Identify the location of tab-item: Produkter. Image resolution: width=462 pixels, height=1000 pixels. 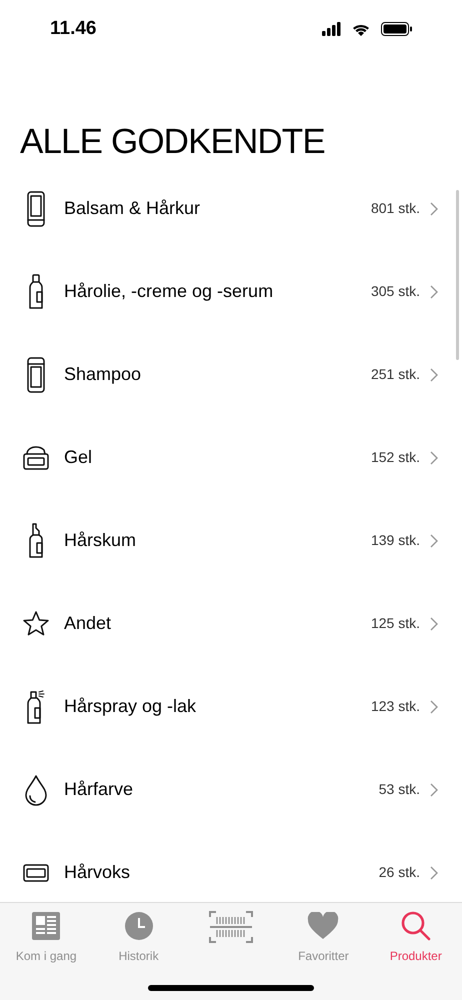
(416, 937).